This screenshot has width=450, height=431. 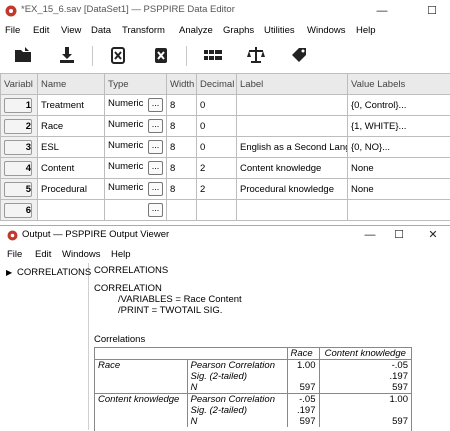 What do you see at coordinates (399, 84) in the screenshot?
I see `col-header-value-labels: Value Labels` at bounding box center [399, 84].